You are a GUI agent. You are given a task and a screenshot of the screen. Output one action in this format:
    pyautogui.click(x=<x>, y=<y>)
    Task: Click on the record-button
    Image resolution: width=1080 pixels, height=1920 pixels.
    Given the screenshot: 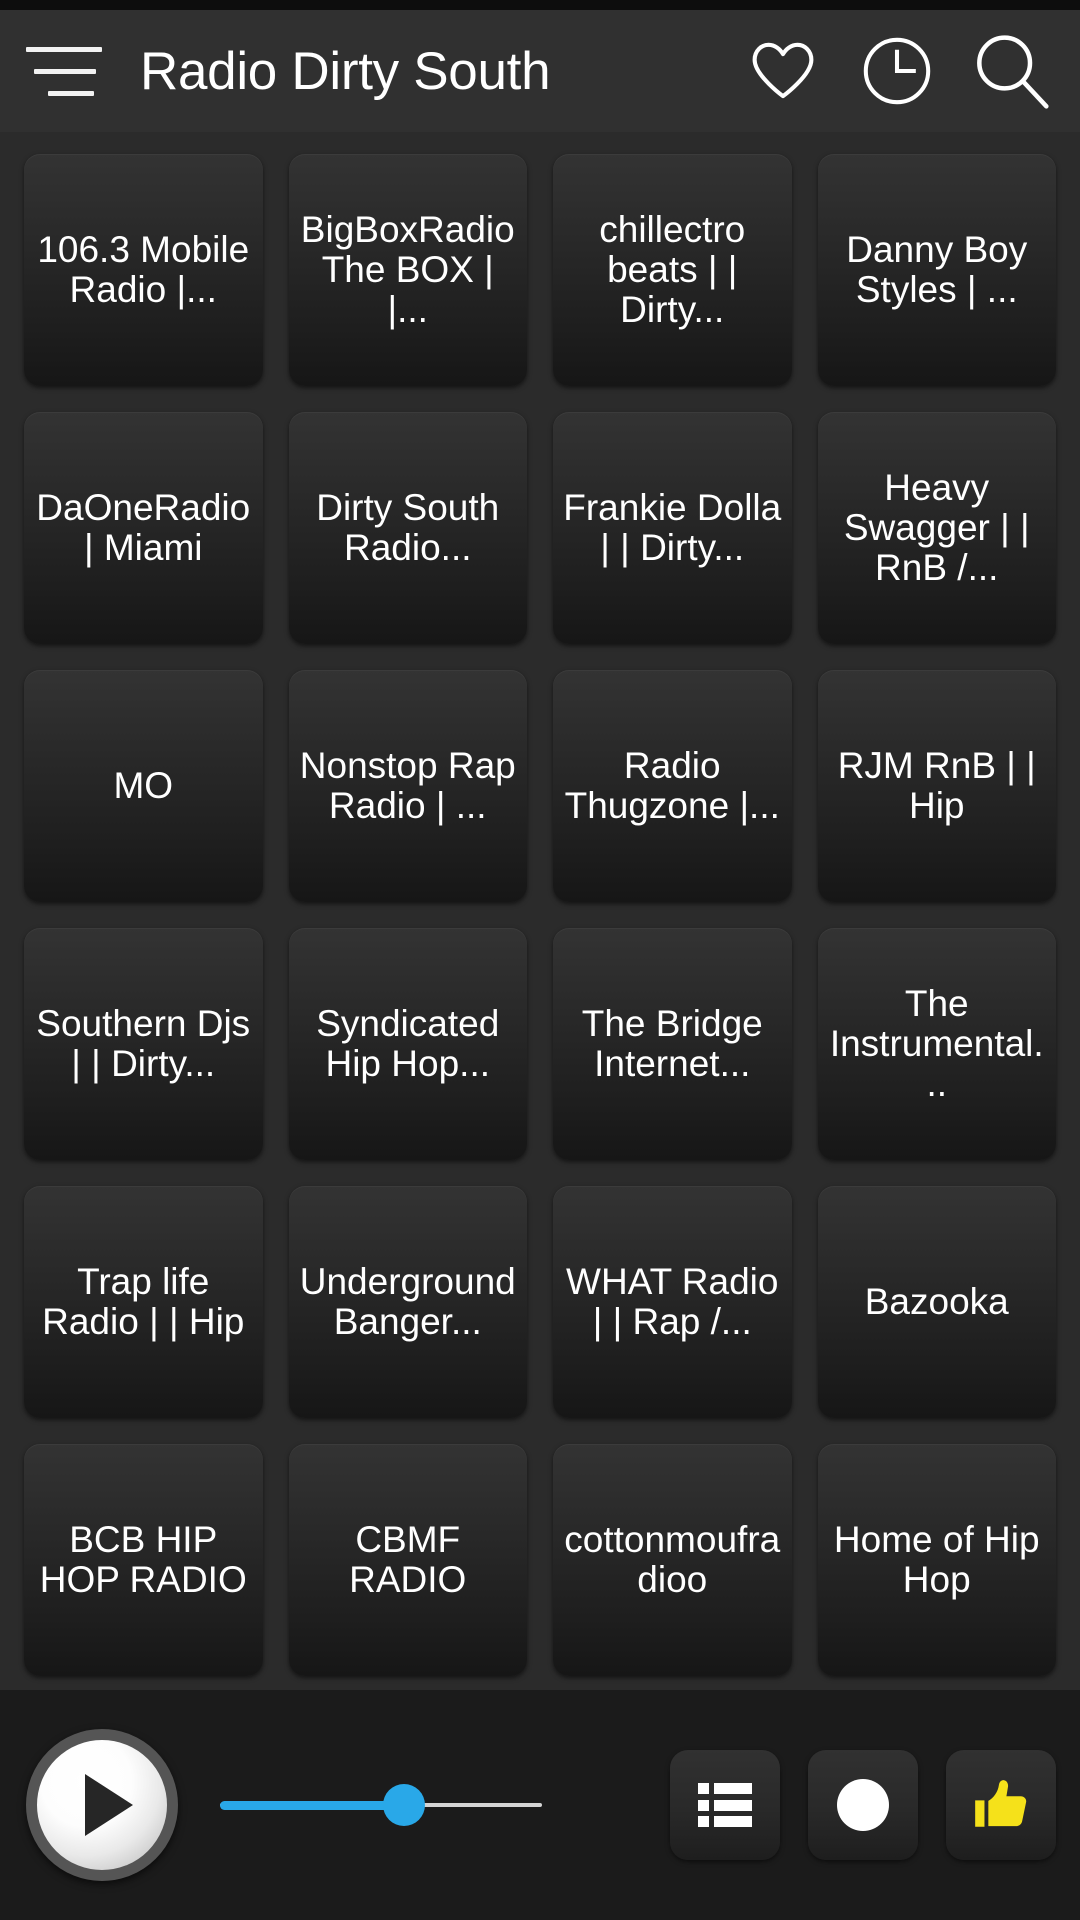 What is the action you would take?
    pyautogui.click(x=863, y=1805)
    